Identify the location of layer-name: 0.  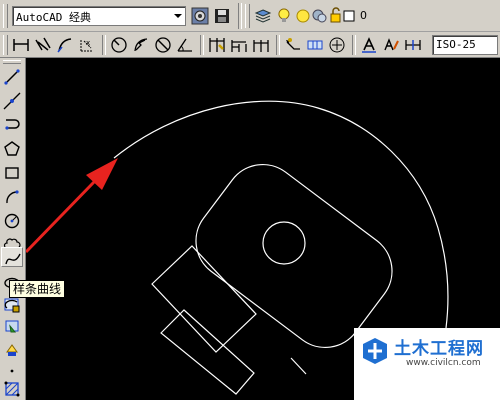
(363, 15).